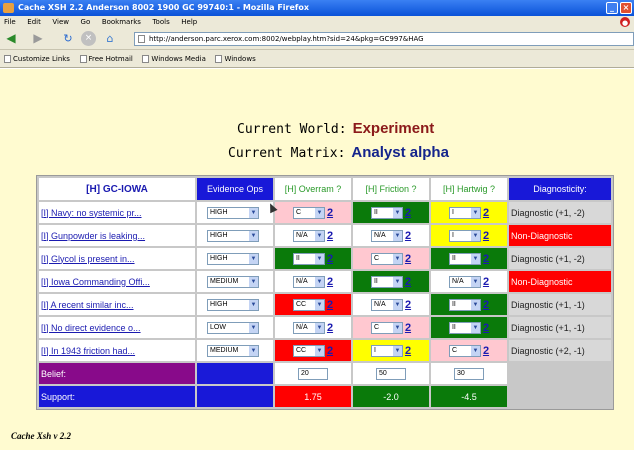 This screenshot has height=450, width=634. What do you see at coordinates (106, 59) in the screenshot?
I see `bookmark-free-hotmail: Free Hotmail` at bounding box center [106, 59].